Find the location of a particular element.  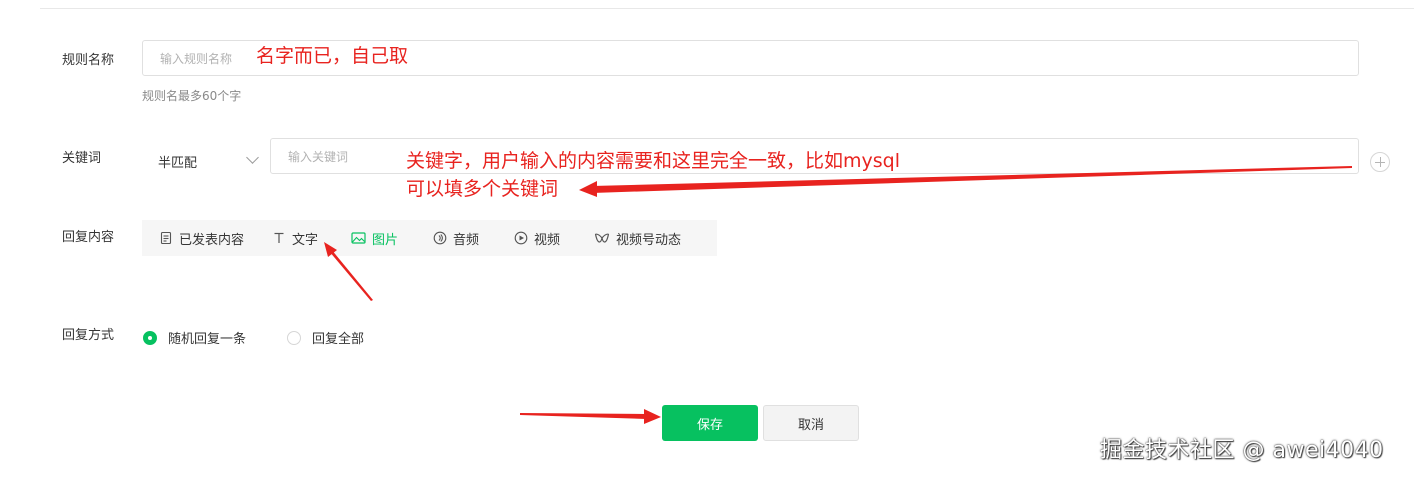

tab-arrow-shaft is located at coordinates (351, 275).